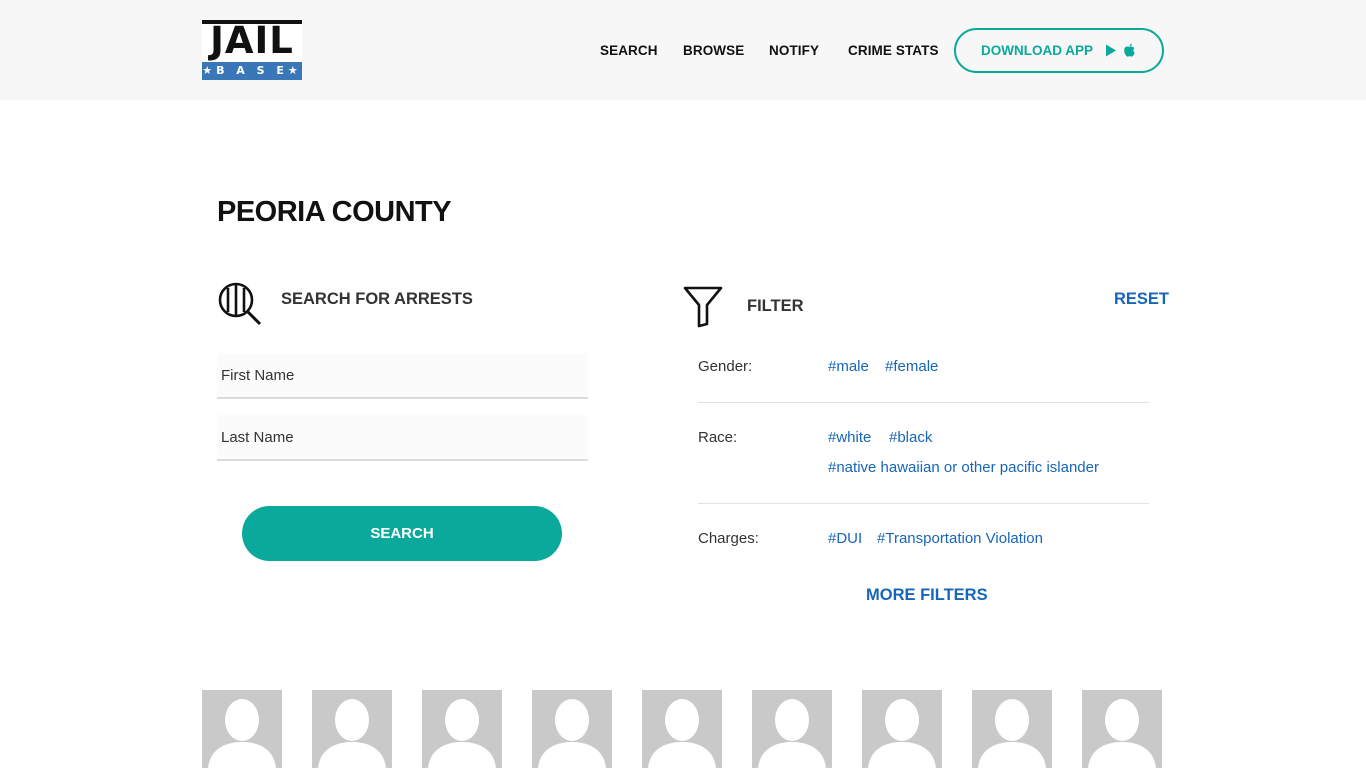 The height and width of the screenshot is (768, 1366). What do you see at coordinates (1111, 50) in the screenshot?
I see `play-store-icon` at bounding box center [1111, 50].